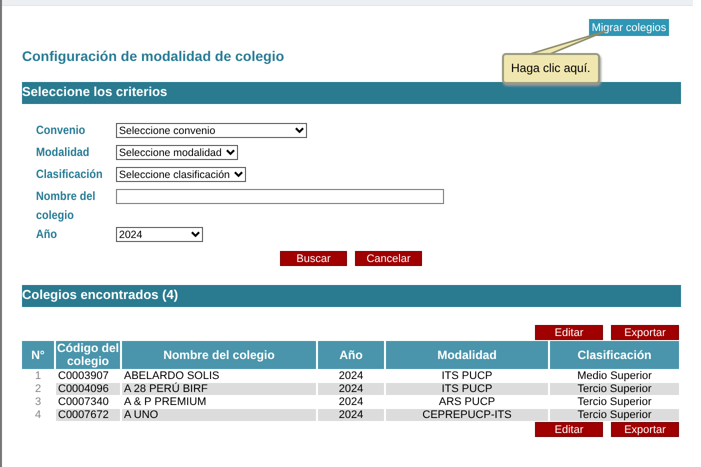  Describe the element at coordinates (38, 415) in the screenshot. I see `table-cell-text: 4` at that location.